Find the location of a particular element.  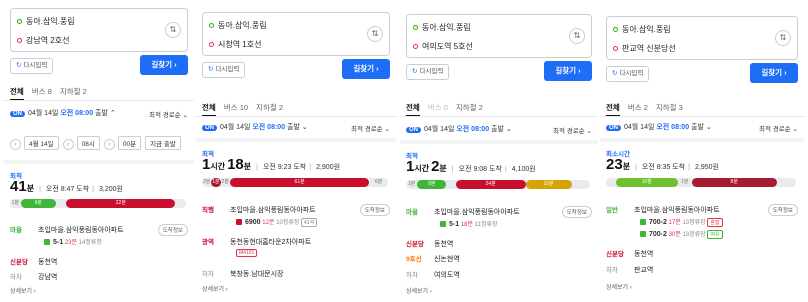

destination-field: 여의도역 5호선 is located at coordinates (443, 46).